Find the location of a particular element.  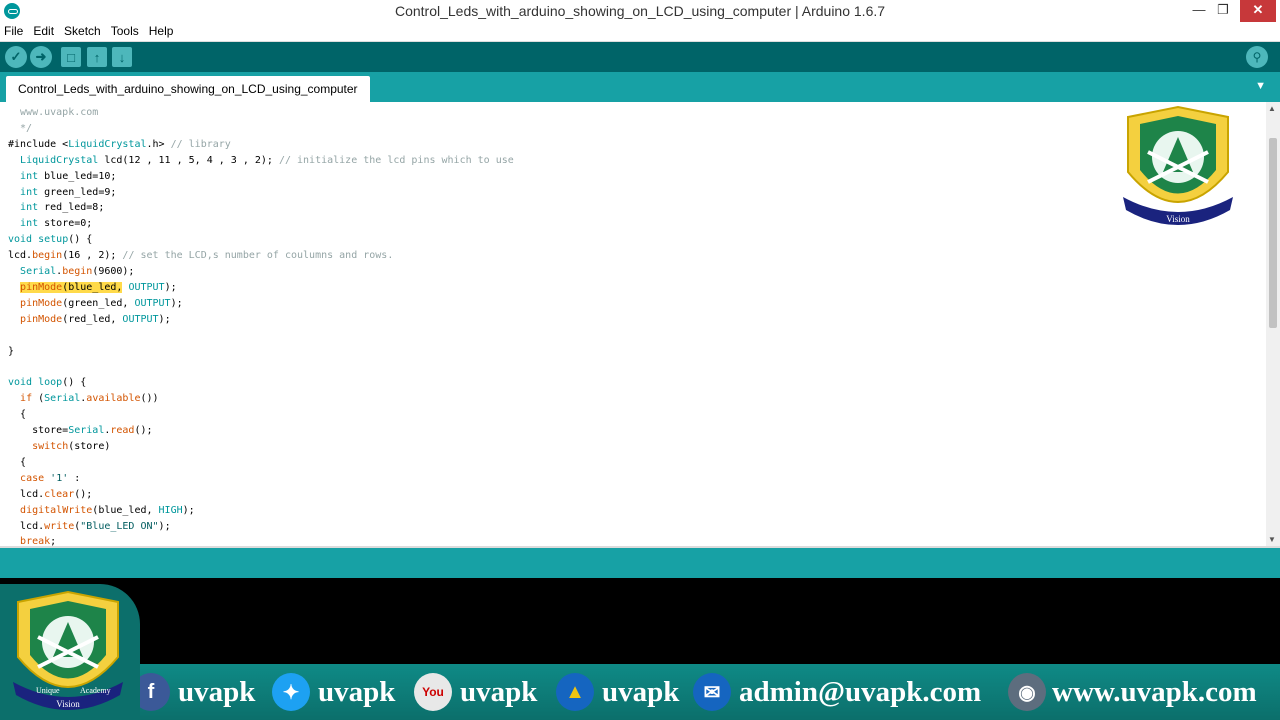

scroll-down-icon: ▼ is located at coordinates (1272, 539).